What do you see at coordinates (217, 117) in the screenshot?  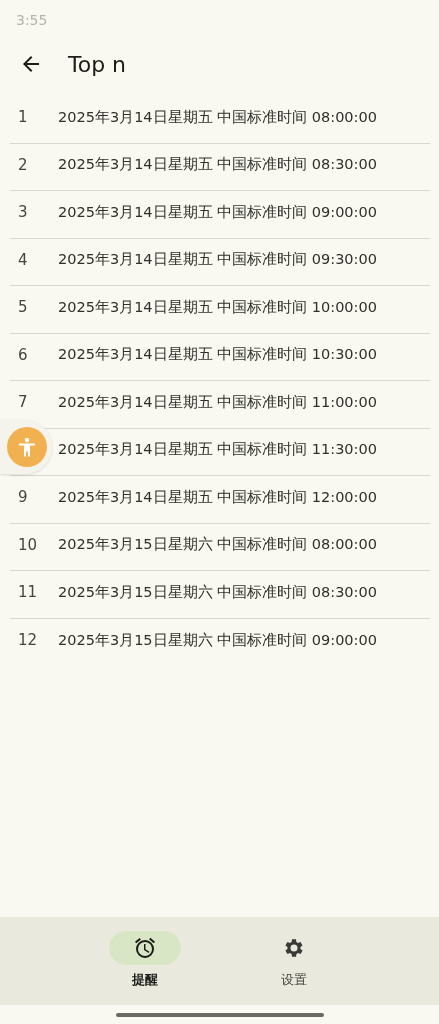 I see `date-time-text: 2025年3月14日星期五 中国标准时间 08:00:00` at bounding box center [217, 117].